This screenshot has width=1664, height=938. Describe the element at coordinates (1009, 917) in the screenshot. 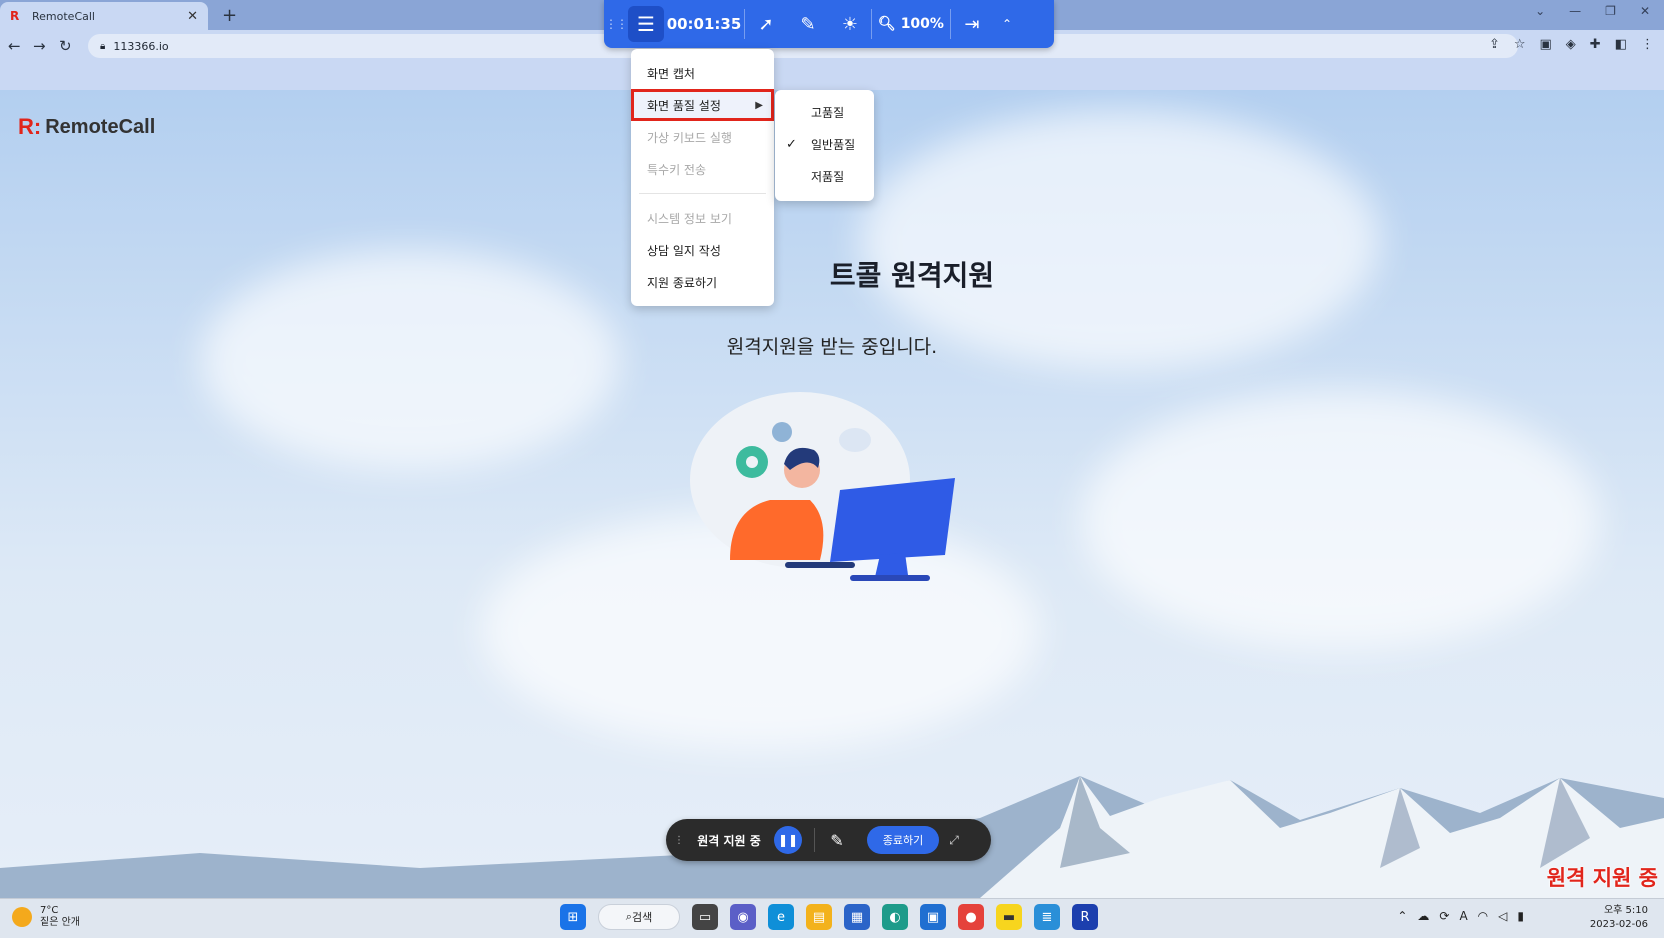

I see `kakaotalk-icon: ▬` at that location.